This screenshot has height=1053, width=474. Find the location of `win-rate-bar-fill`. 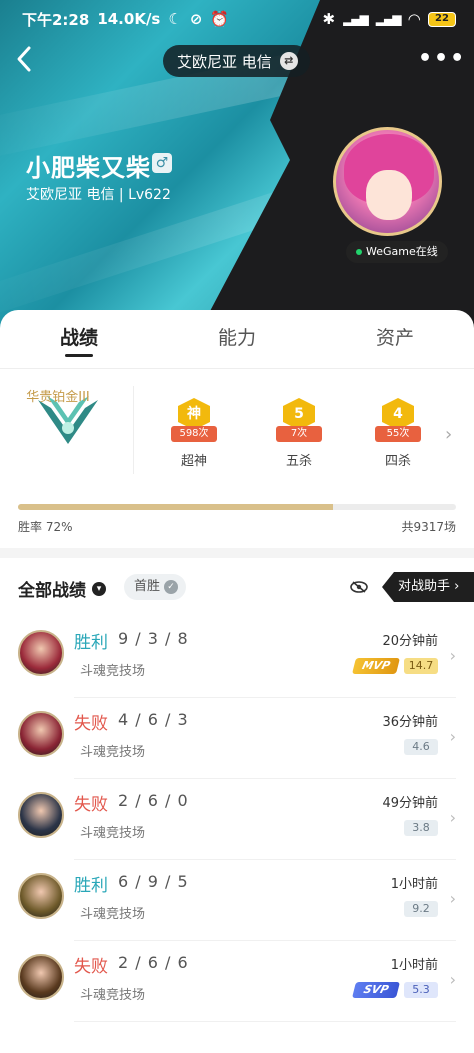

win-rate-bar-fill is located at coordinates (176, 507).